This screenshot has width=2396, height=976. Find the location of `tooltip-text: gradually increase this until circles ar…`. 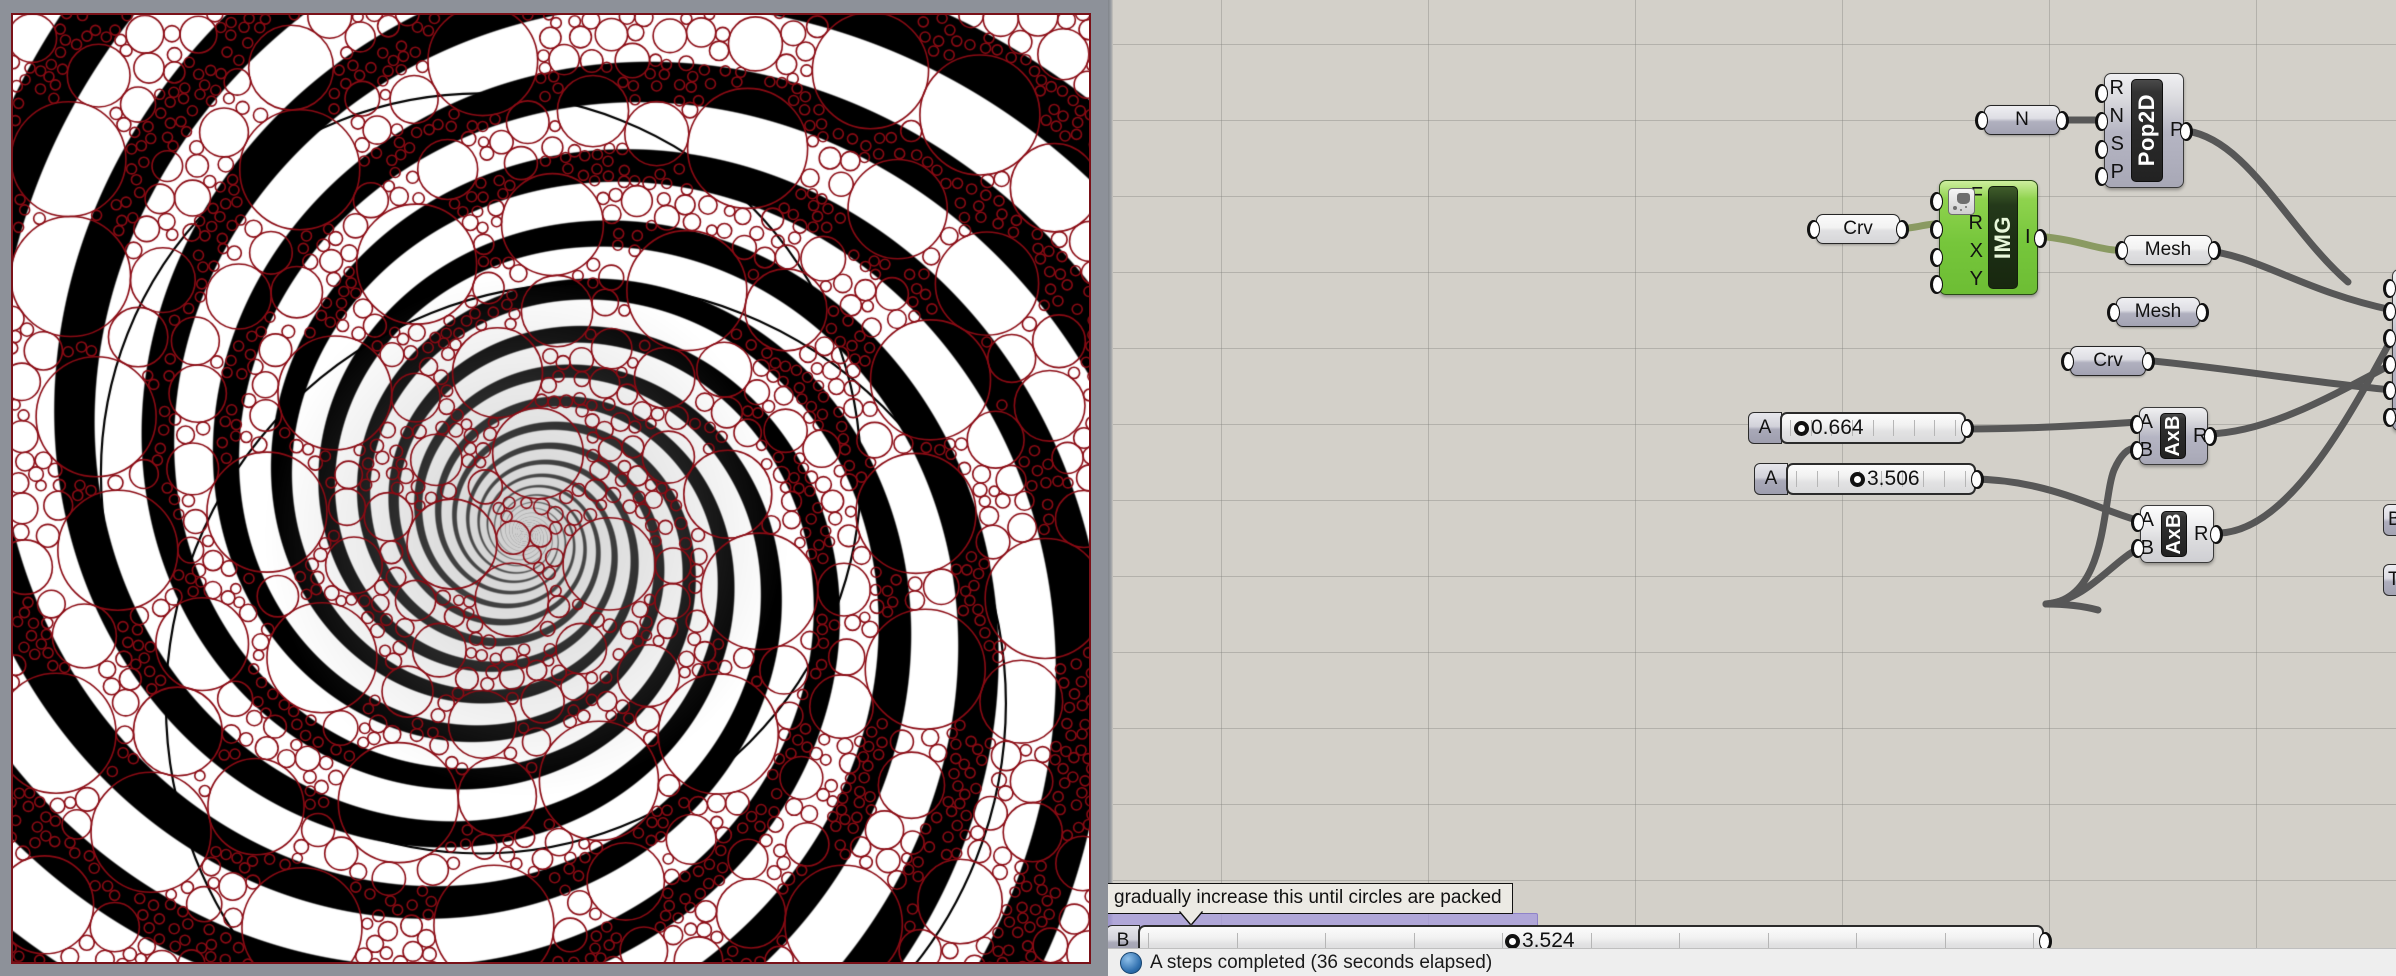

tooltip-text: gradually increase this until circles ar… is located at coordinates (1308, 897).